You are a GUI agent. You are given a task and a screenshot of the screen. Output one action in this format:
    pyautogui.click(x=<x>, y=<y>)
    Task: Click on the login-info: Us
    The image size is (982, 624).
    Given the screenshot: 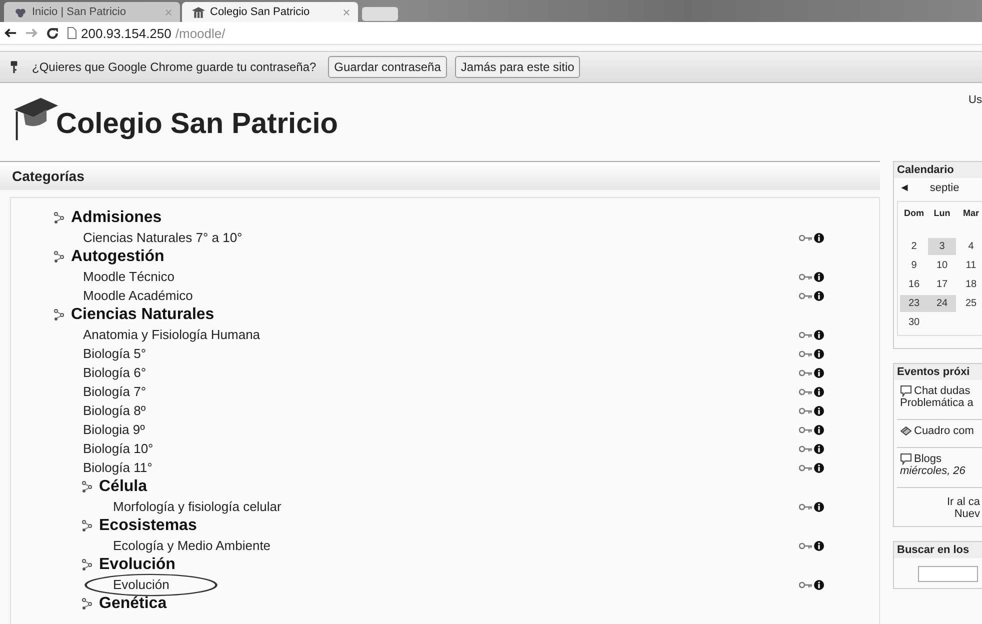 What is the action you would take?
    pyautogui.click(x=975, y=100)
    